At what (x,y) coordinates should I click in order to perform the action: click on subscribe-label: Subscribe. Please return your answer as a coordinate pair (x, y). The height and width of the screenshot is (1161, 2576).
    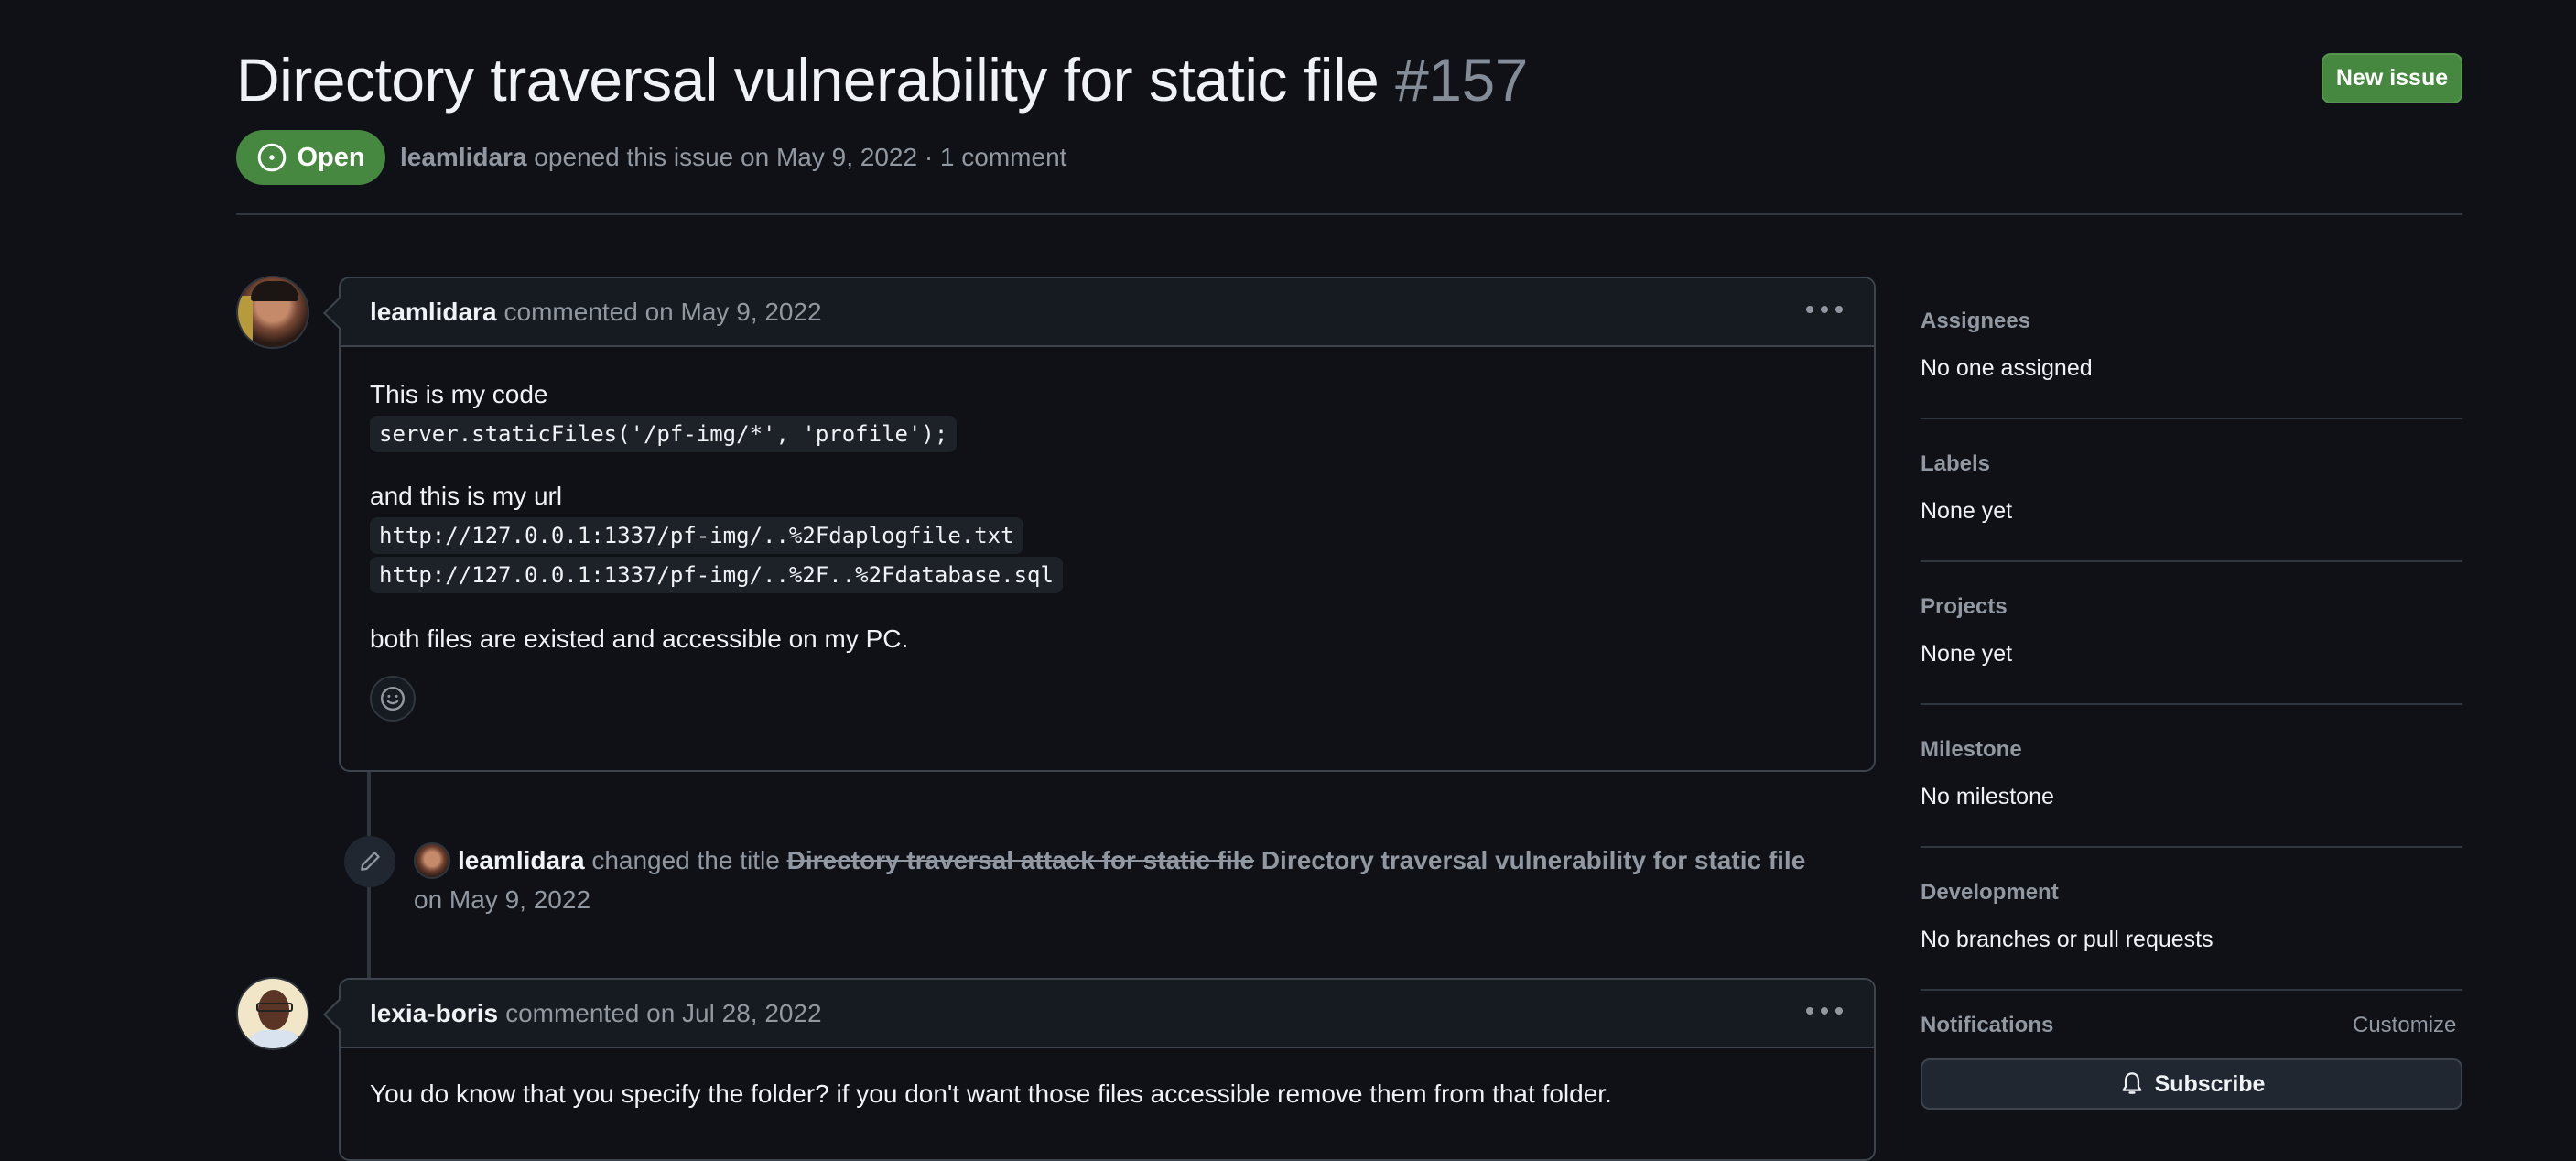
    Looking at the image, I should click on (2210, 1083).